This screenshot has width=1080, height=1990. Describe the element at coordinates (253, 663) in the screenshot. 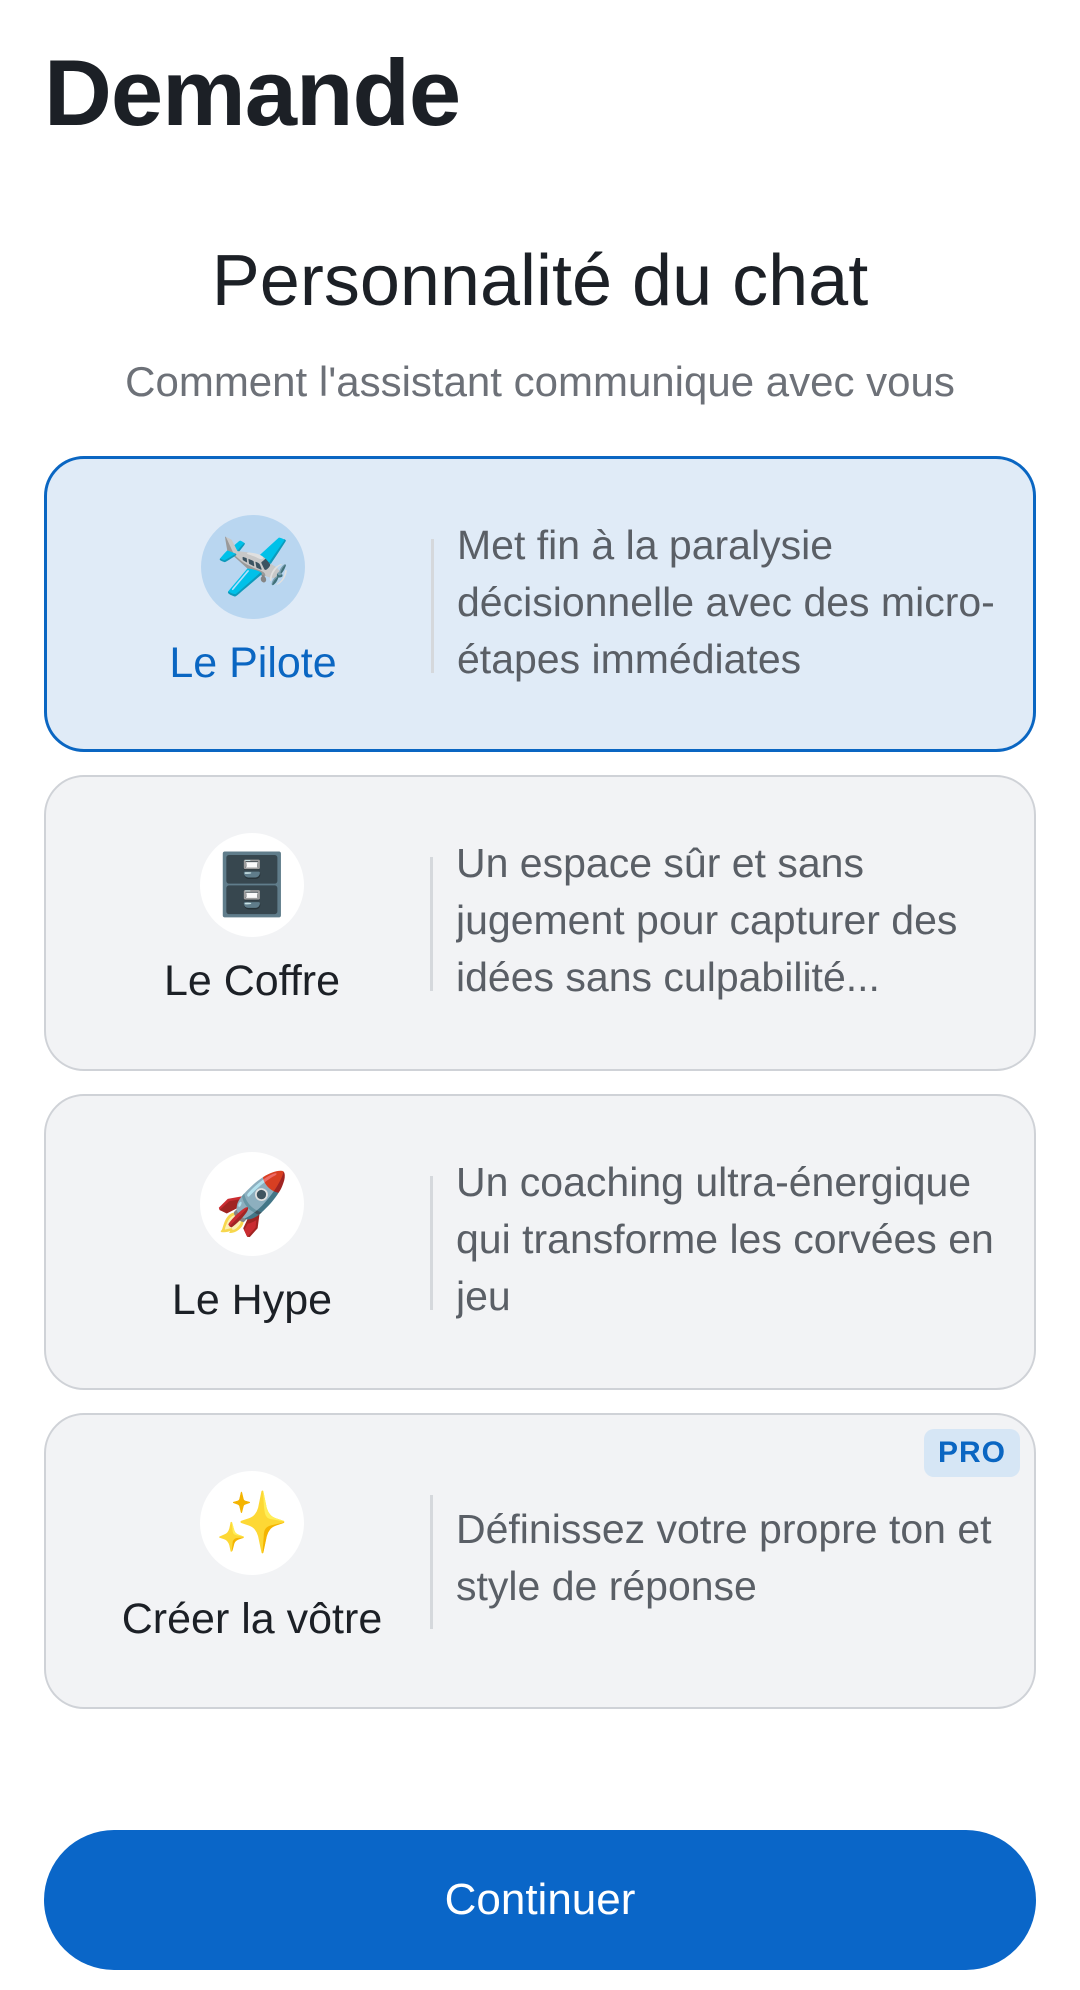

I see `option-name: Le Pilote` at that location.